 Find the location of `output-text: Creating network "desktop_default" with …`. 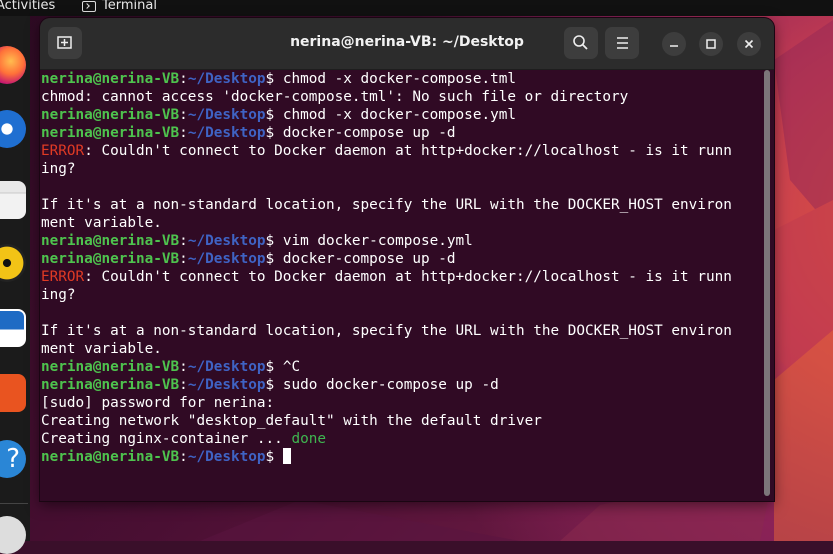

output-text: Creating network "desktop_default" with … is located at coordinates (291, 421).